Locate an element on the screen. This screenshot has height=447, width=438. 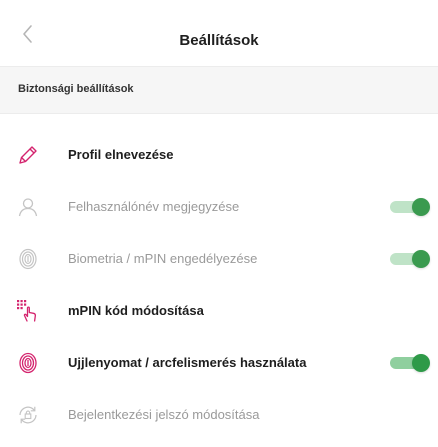
page-title: Beállítások is located at coordinates (219, 40).